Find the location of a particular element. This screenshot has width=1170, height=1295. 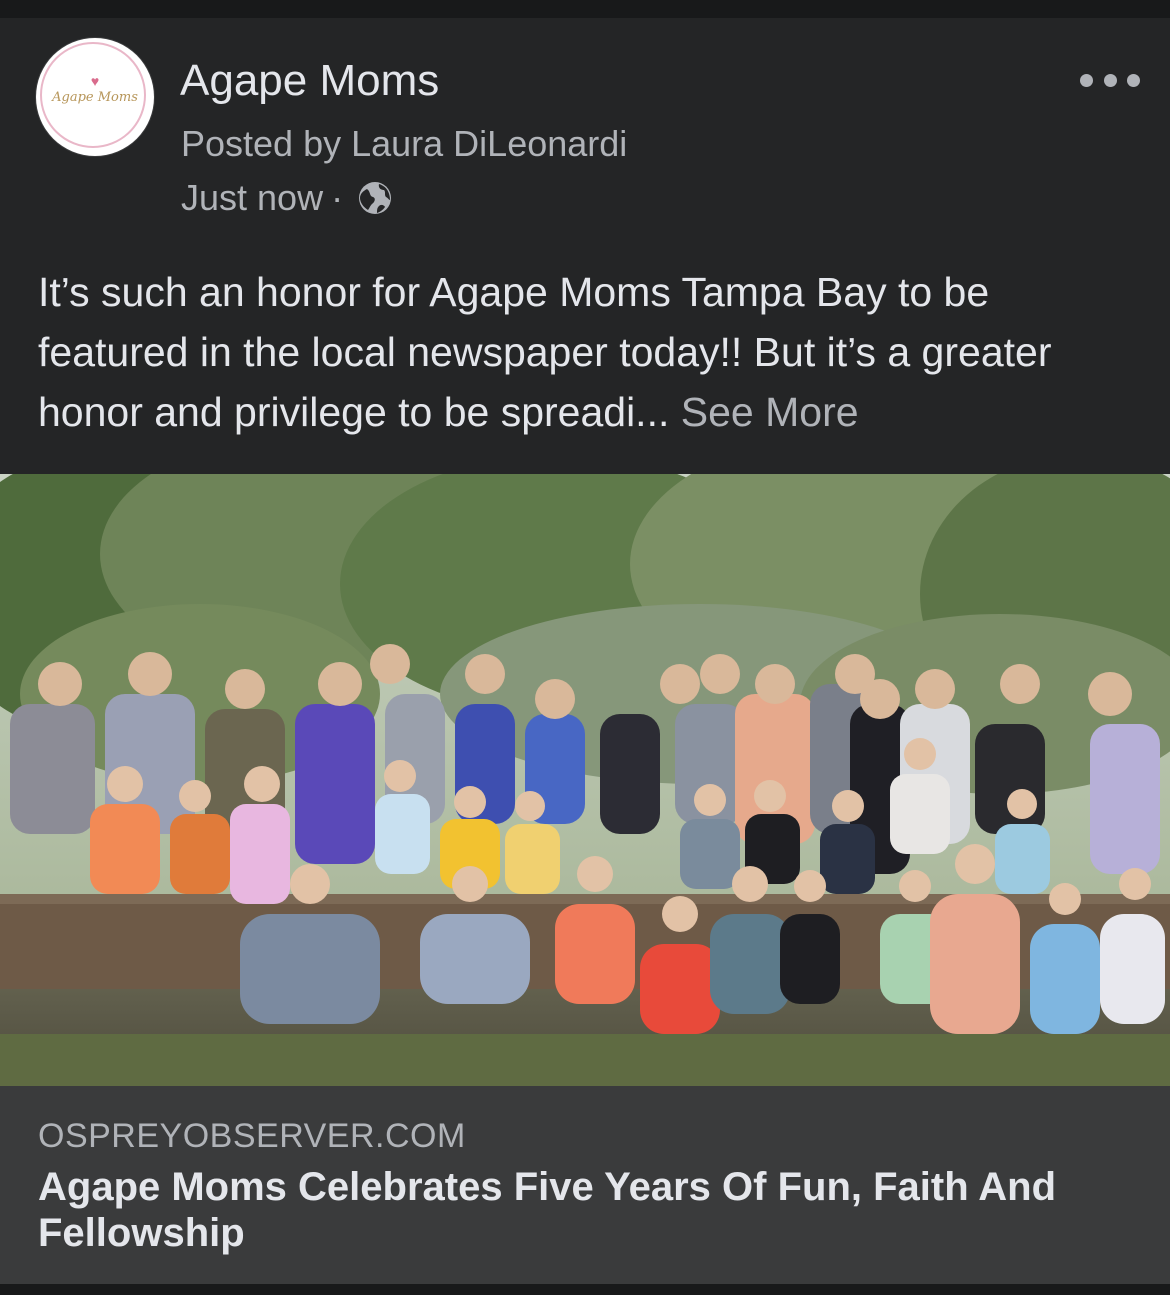

see-more-link: See More is located at coordinates (770, 412).